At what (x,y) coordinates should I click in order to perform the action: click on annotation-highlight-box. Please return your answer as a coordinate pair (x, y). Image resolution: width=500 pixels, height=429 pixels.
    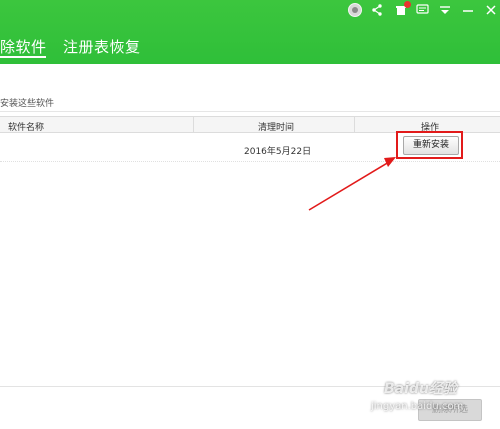
    Looking at the image, I should click on (429, 145).